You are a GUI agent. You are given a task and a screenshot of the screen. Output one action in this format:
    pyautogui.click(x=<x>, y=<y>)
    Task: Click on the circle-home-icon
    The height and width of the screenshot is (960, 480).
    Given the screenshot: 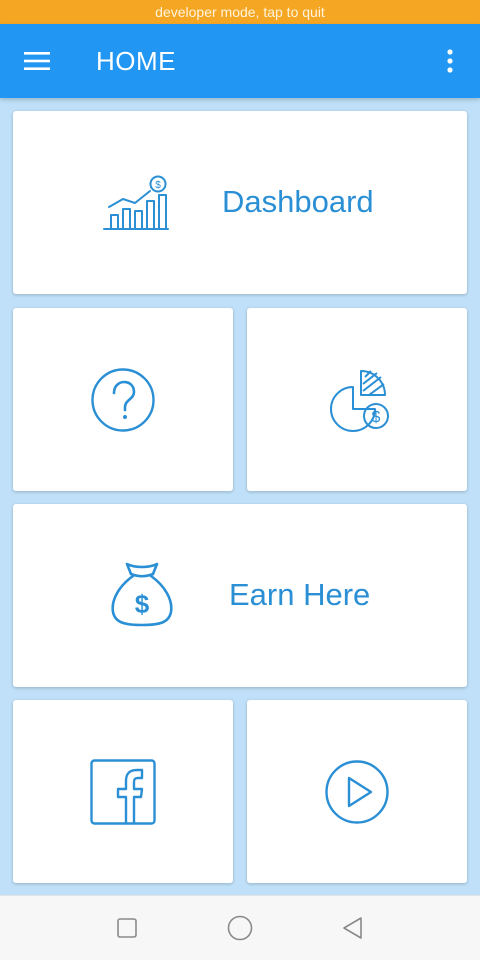 What is the action you would take?
    pyautogui.click(x=240, y=928)
    